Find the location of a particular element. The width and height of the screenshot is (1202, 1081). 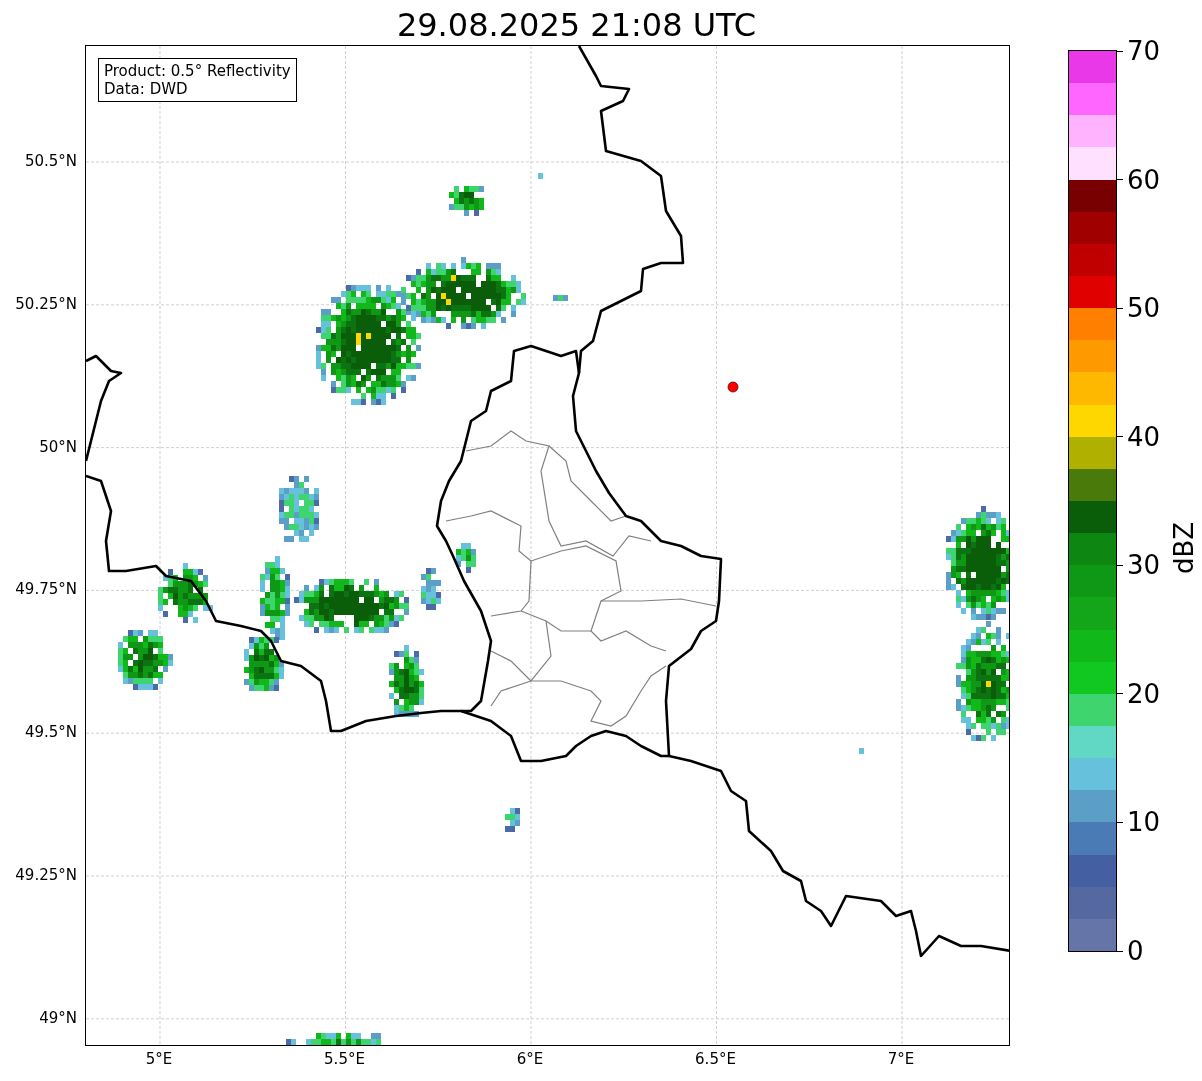

latitude-label: 50°N is located at coordinates (58, 446).